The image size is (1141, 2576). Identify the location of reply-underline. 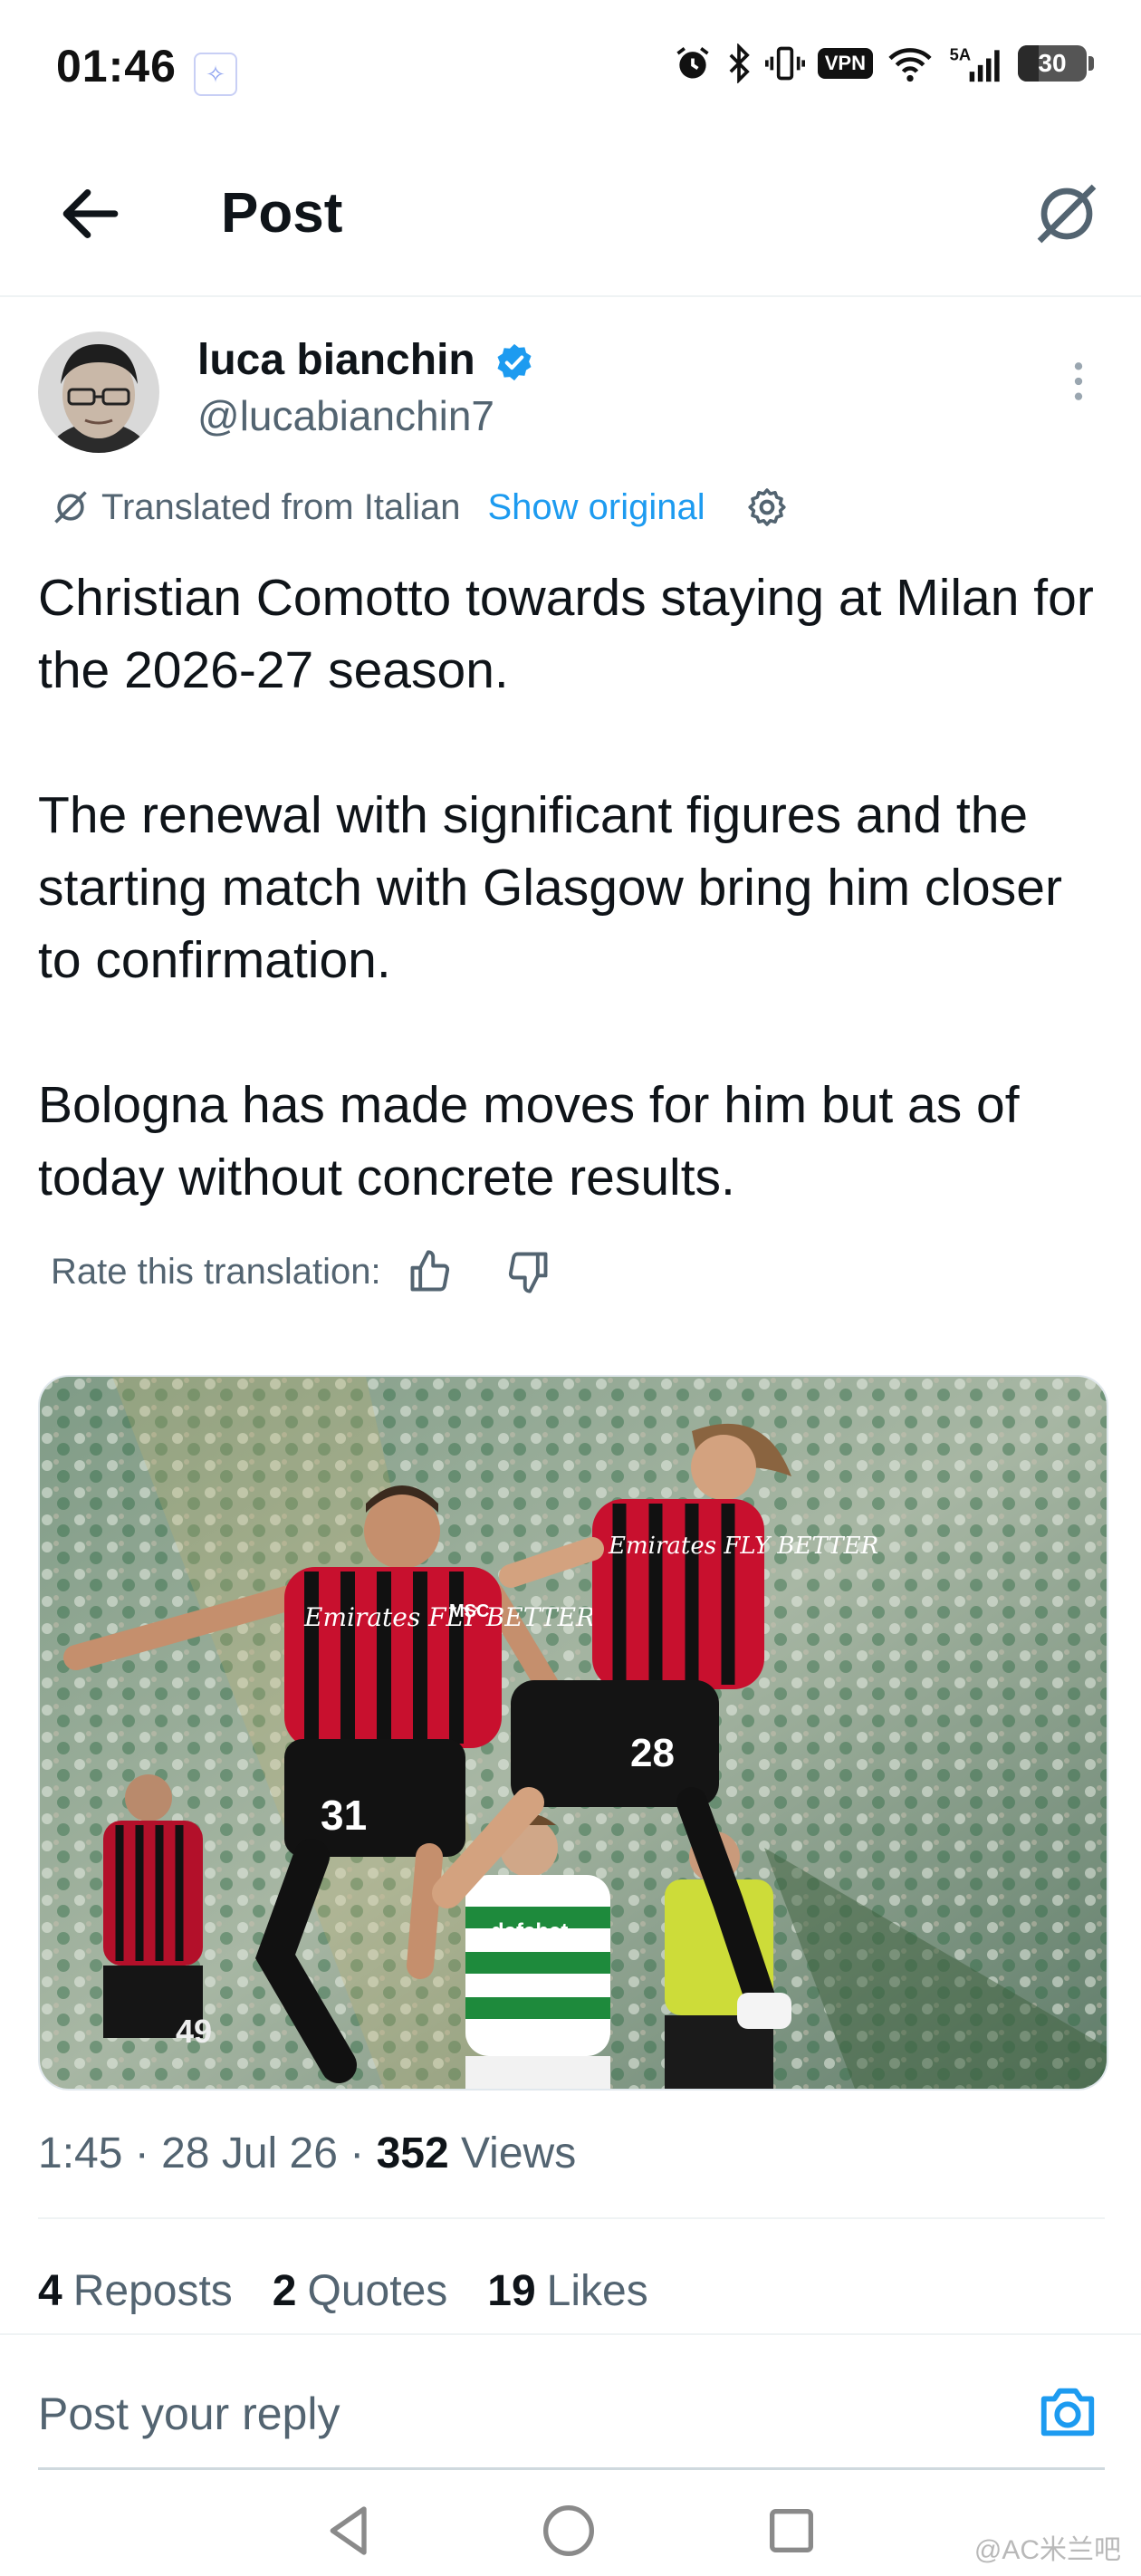
(571, 2468).